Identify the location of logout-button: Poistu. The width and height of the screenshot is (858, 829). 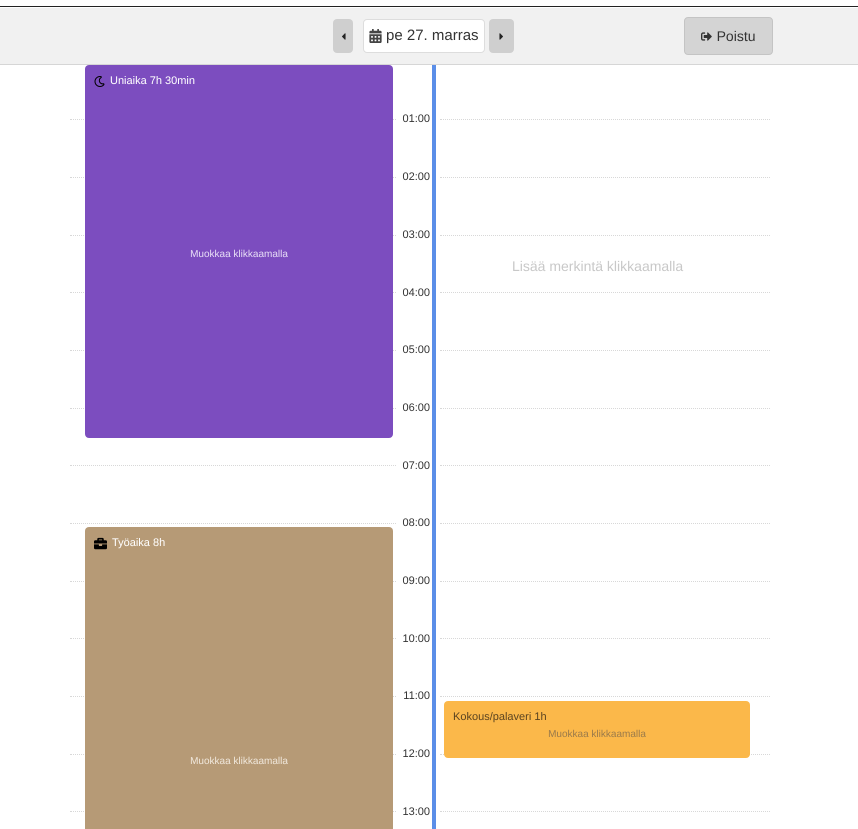
(728, 36).